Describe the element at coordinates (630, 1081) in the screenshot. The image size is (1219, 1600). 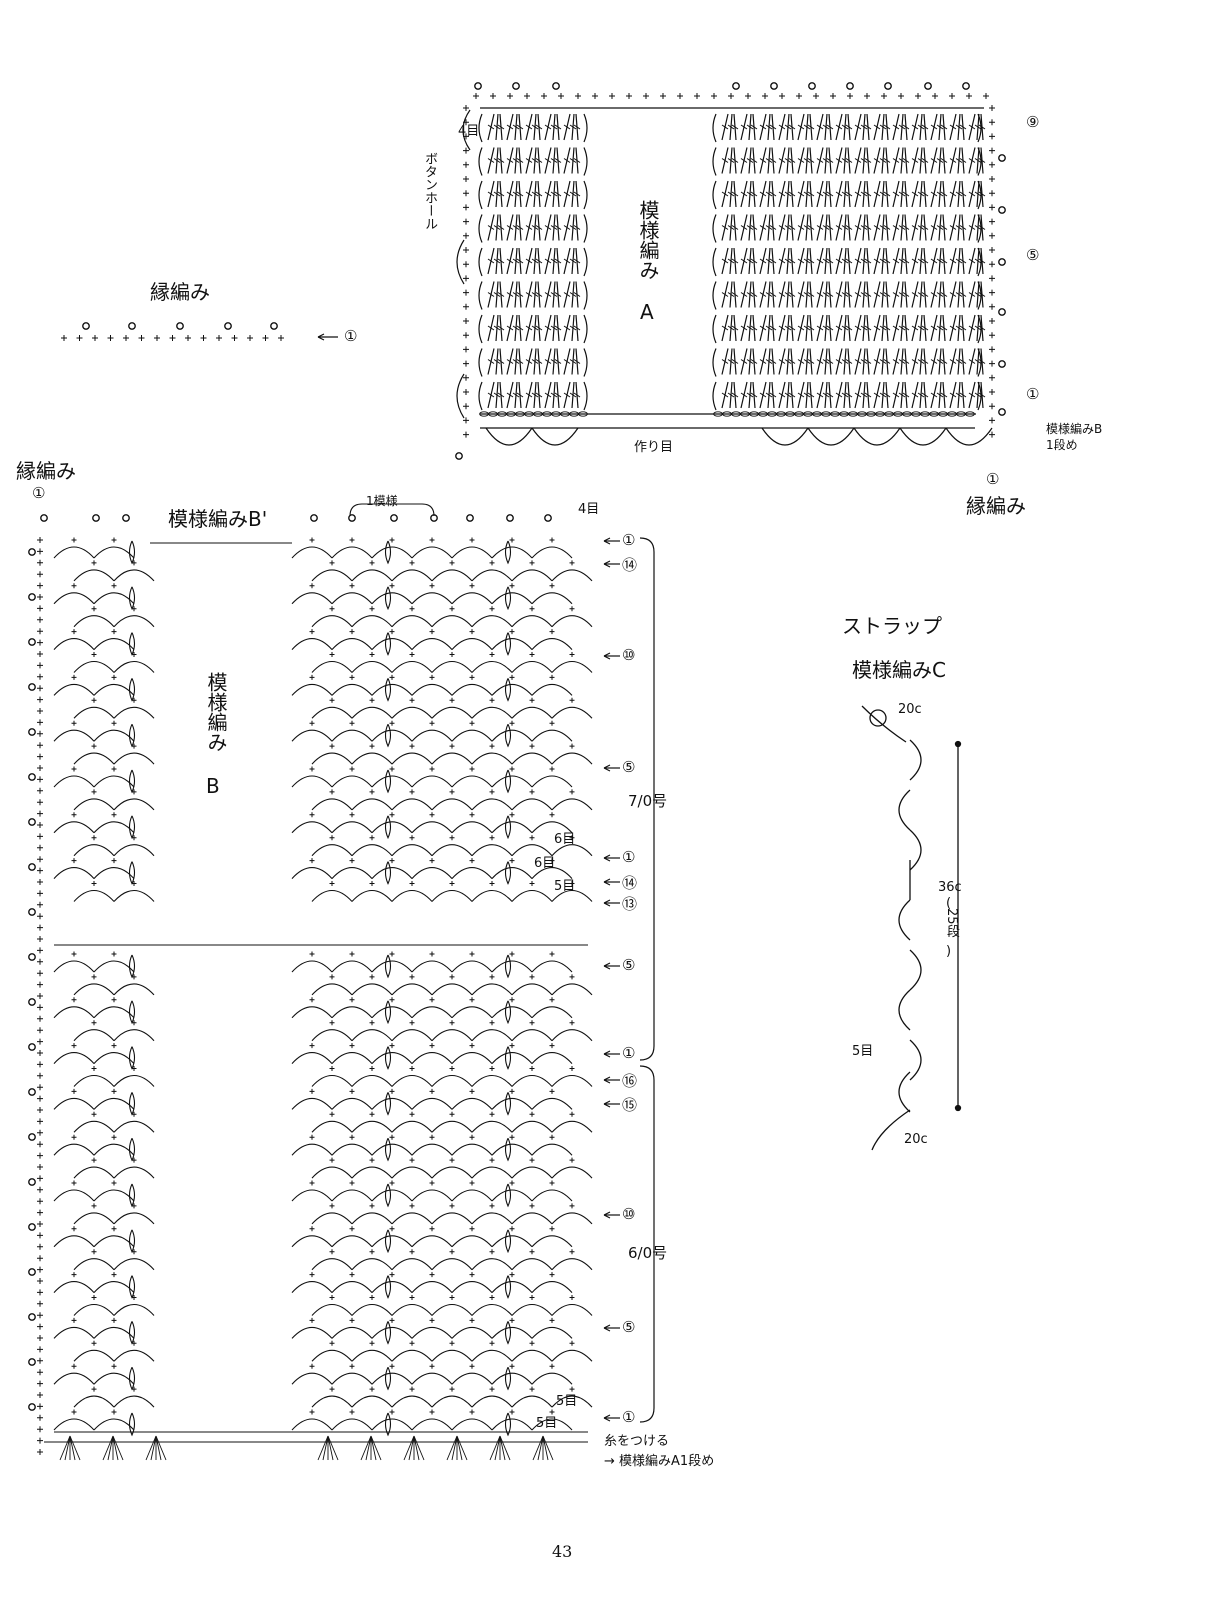
I see `pattern-b-row-marker: ⑯` at that location.